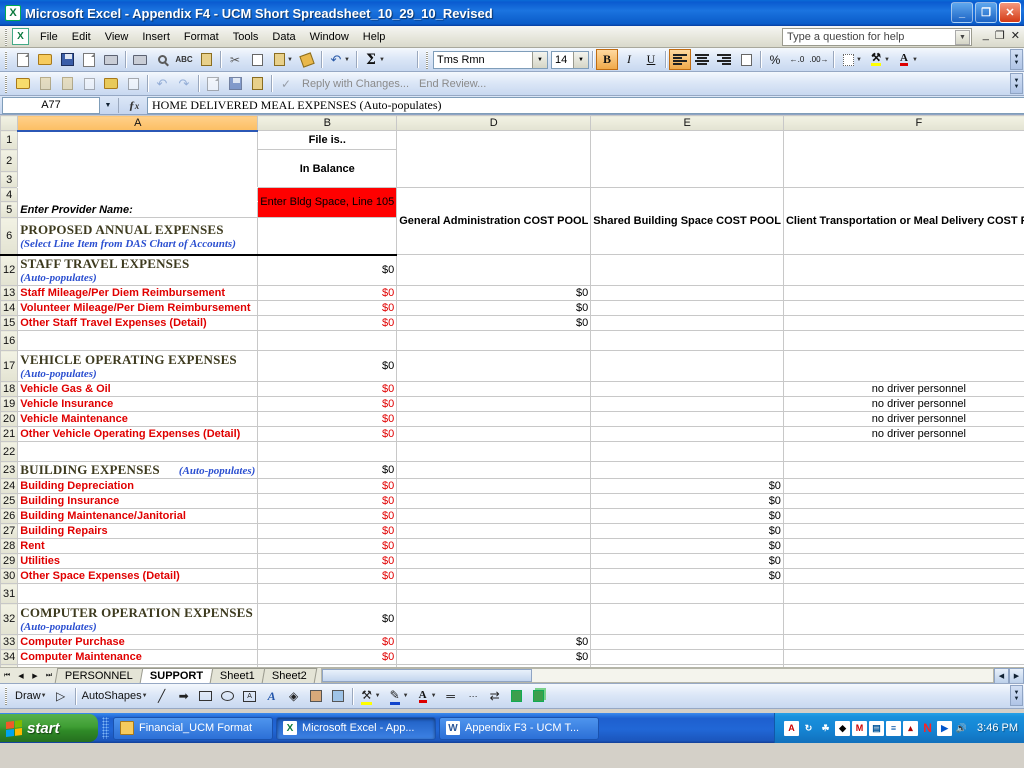 Image resolution: width=1024 pixels, height=768 pixels. I want to click on cell-f13, so click(903, 293).